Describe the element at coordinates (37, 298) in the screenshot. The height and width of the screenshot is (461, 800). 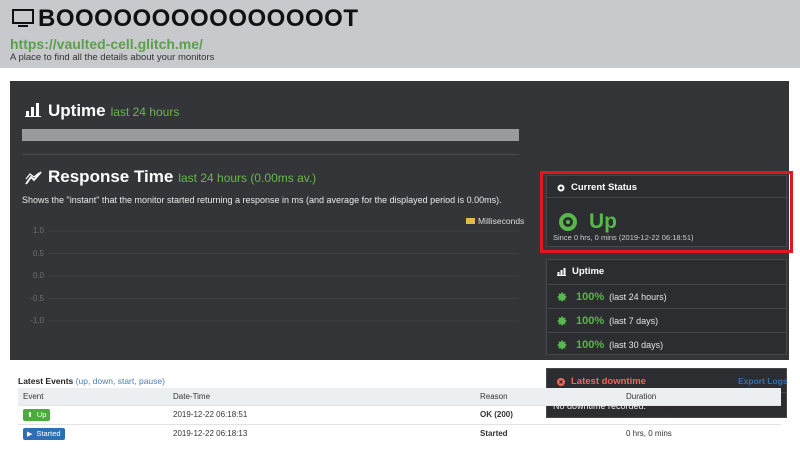
I see `y-tick-label: -0.5` at that location.